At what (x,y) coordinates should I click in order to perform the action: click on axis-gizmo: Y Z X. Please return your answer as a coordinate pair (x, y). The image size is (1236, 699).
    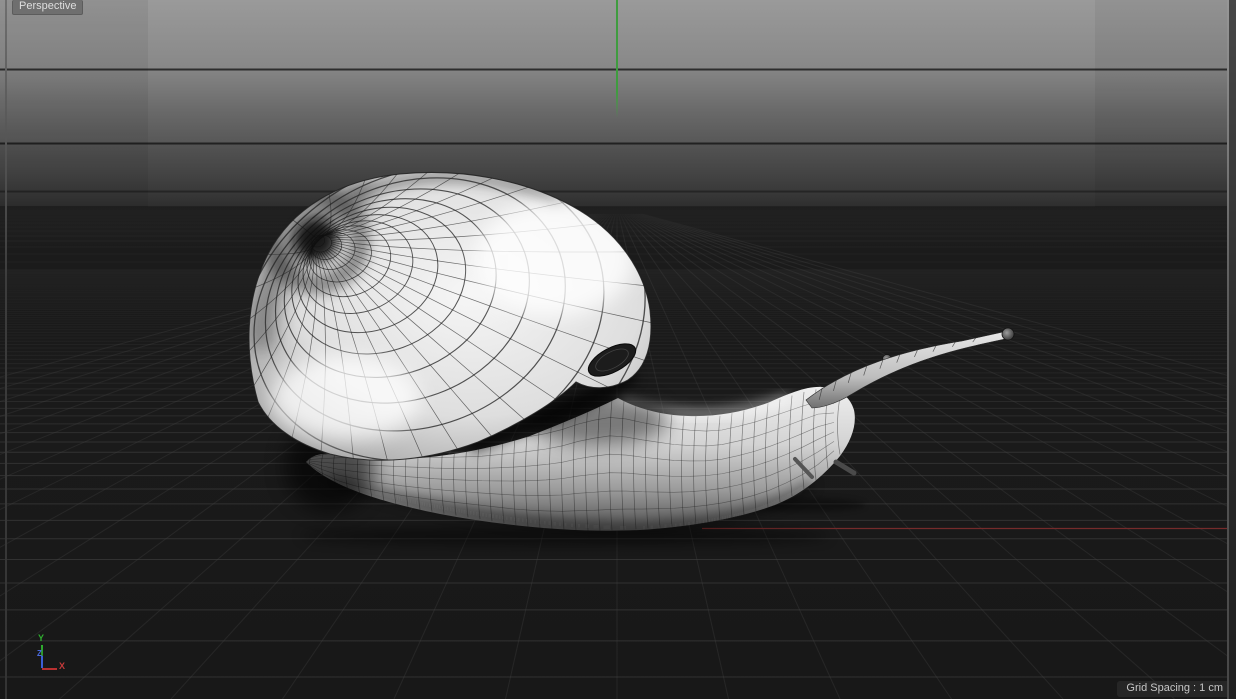
    Looking at the image, I should click on (54, 655).